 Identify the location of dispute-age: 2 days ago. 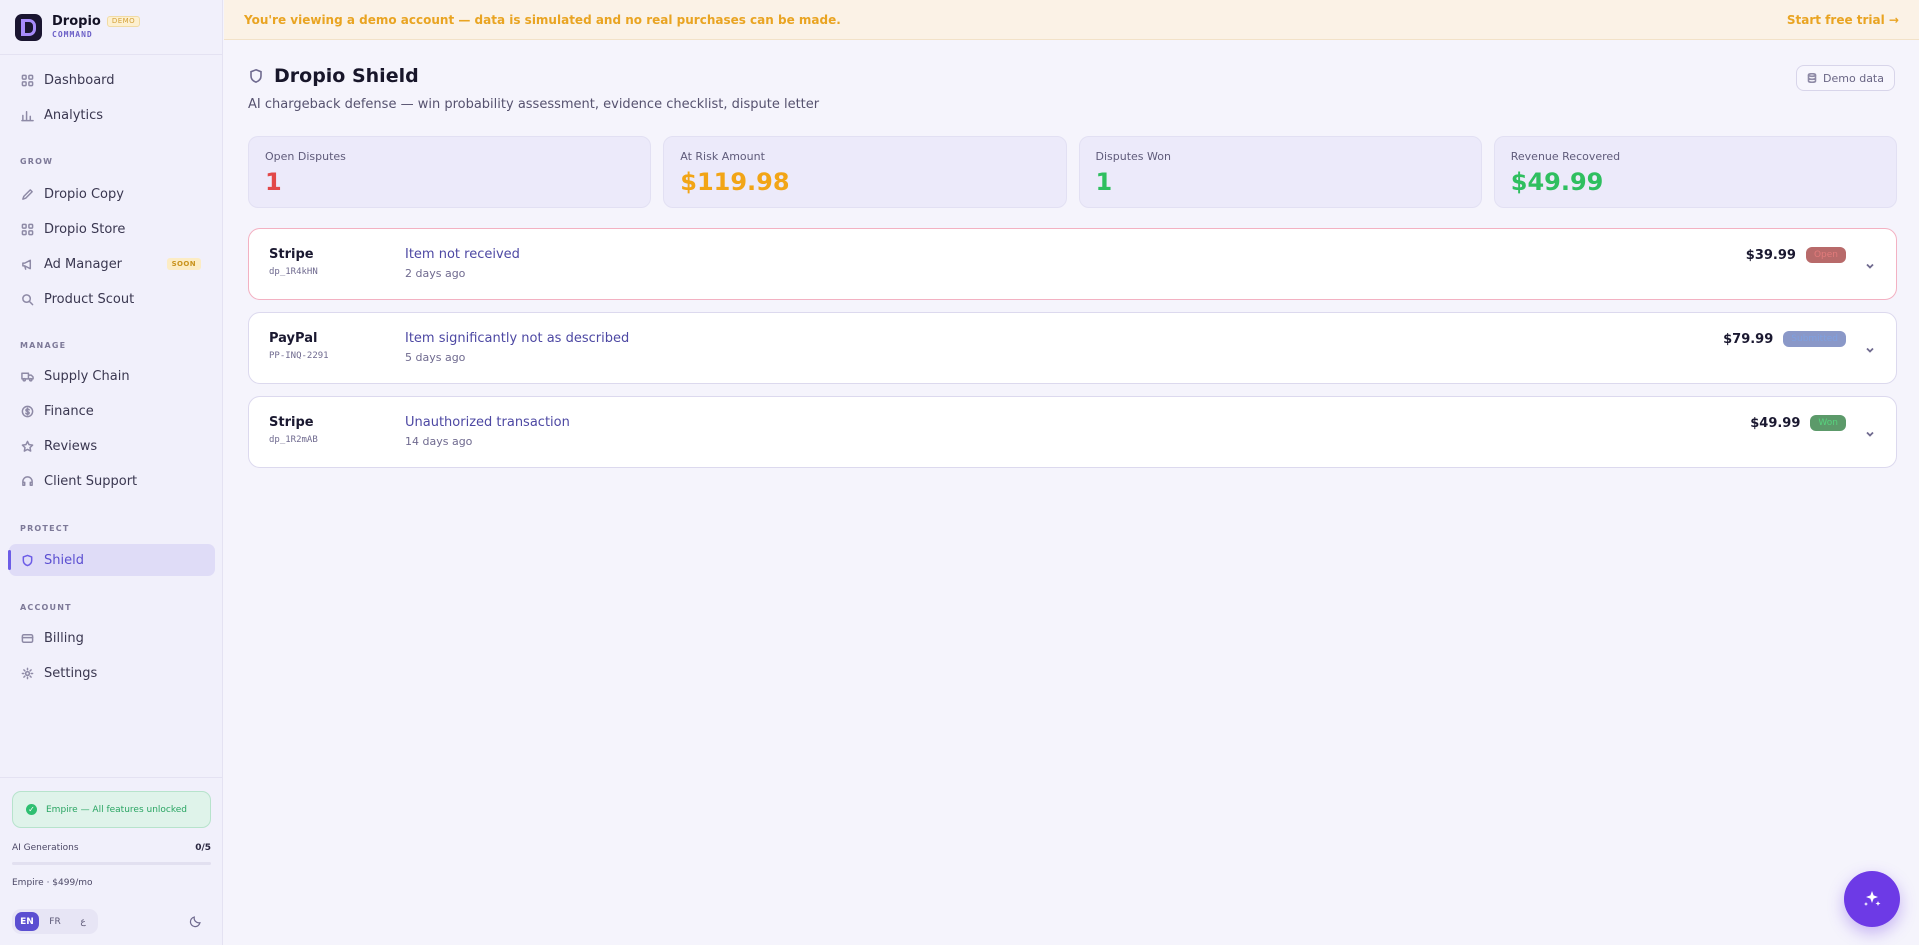
(435, 273).